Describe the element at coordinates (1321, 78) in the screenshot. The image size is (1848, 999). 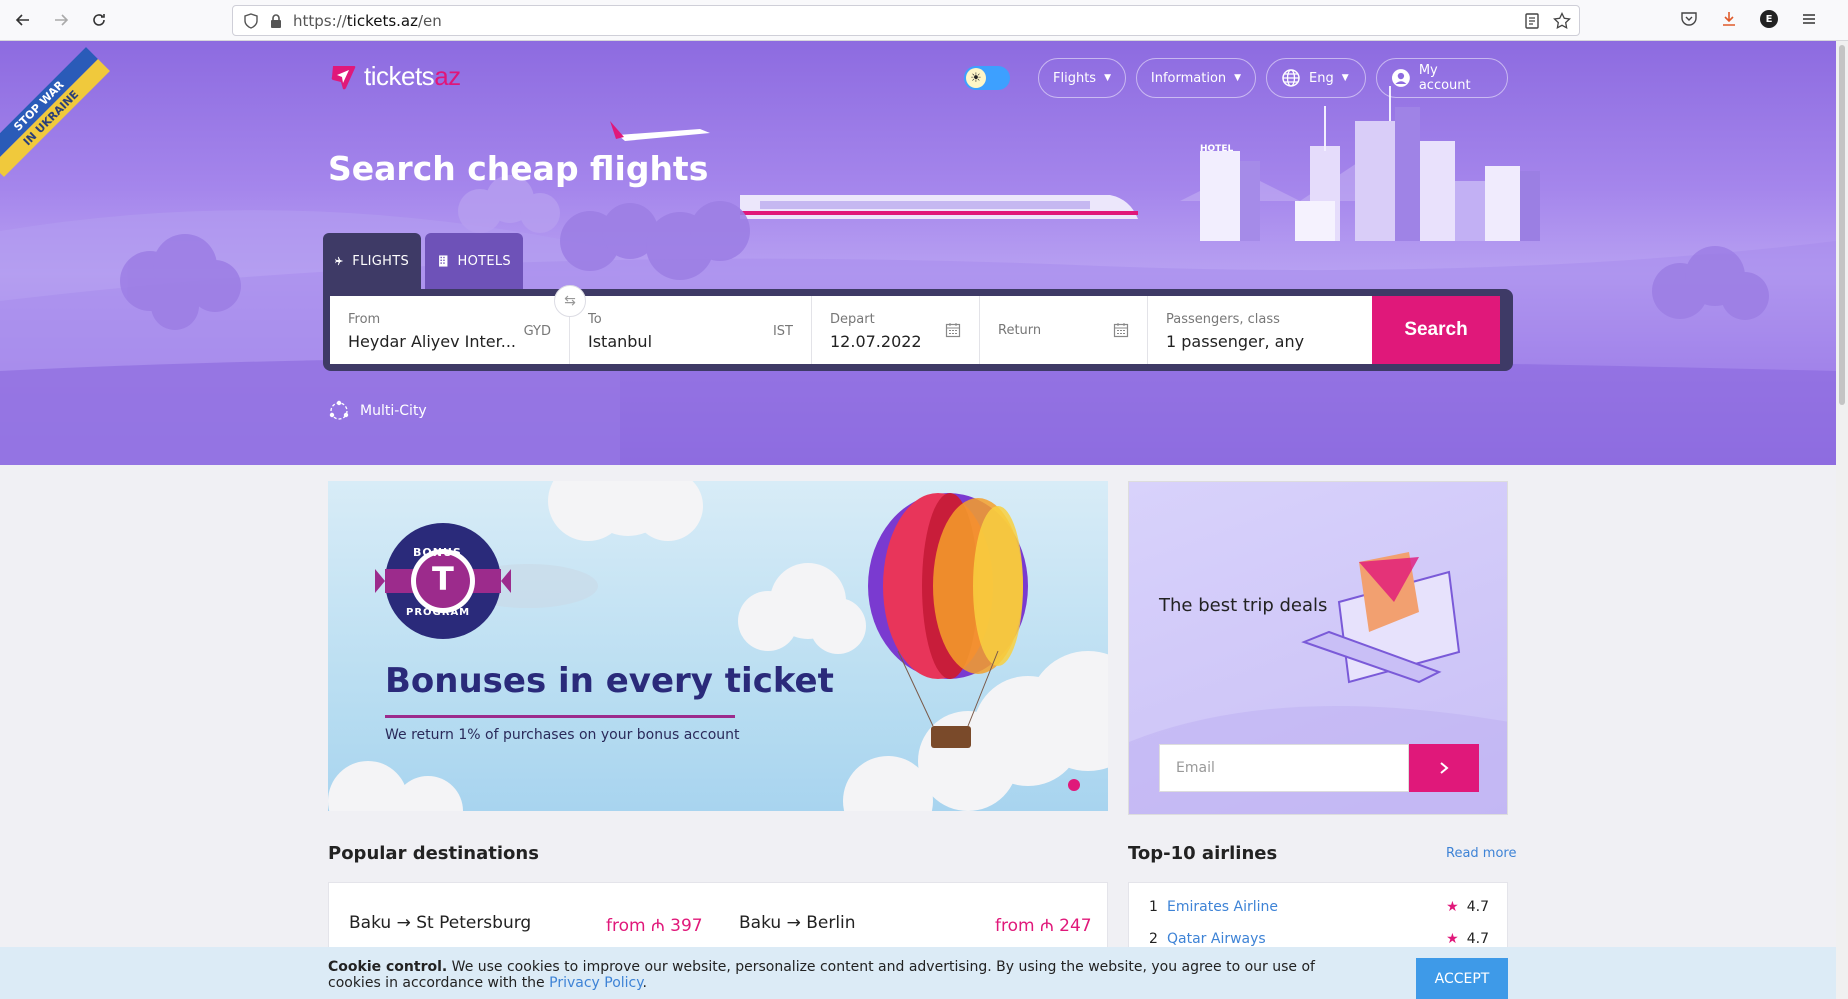
I see `language-label: Eng` at that location.